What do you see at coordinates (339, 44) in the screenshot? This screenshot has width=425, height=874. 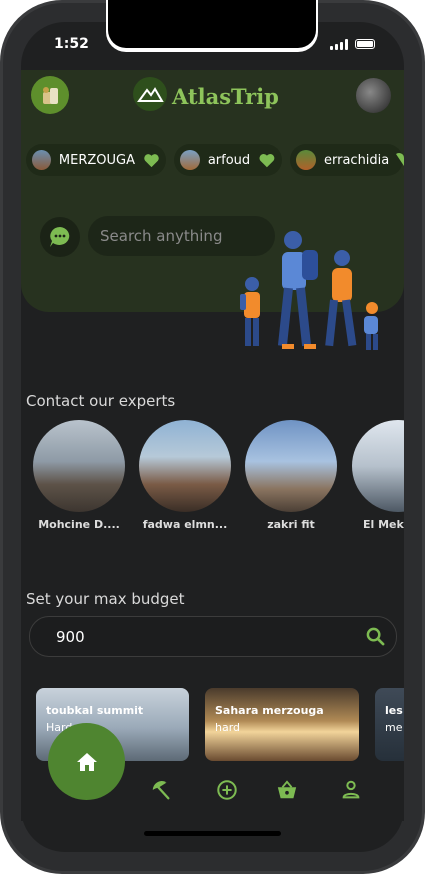 I see `signal-icon` at bounding box center [339, 44].